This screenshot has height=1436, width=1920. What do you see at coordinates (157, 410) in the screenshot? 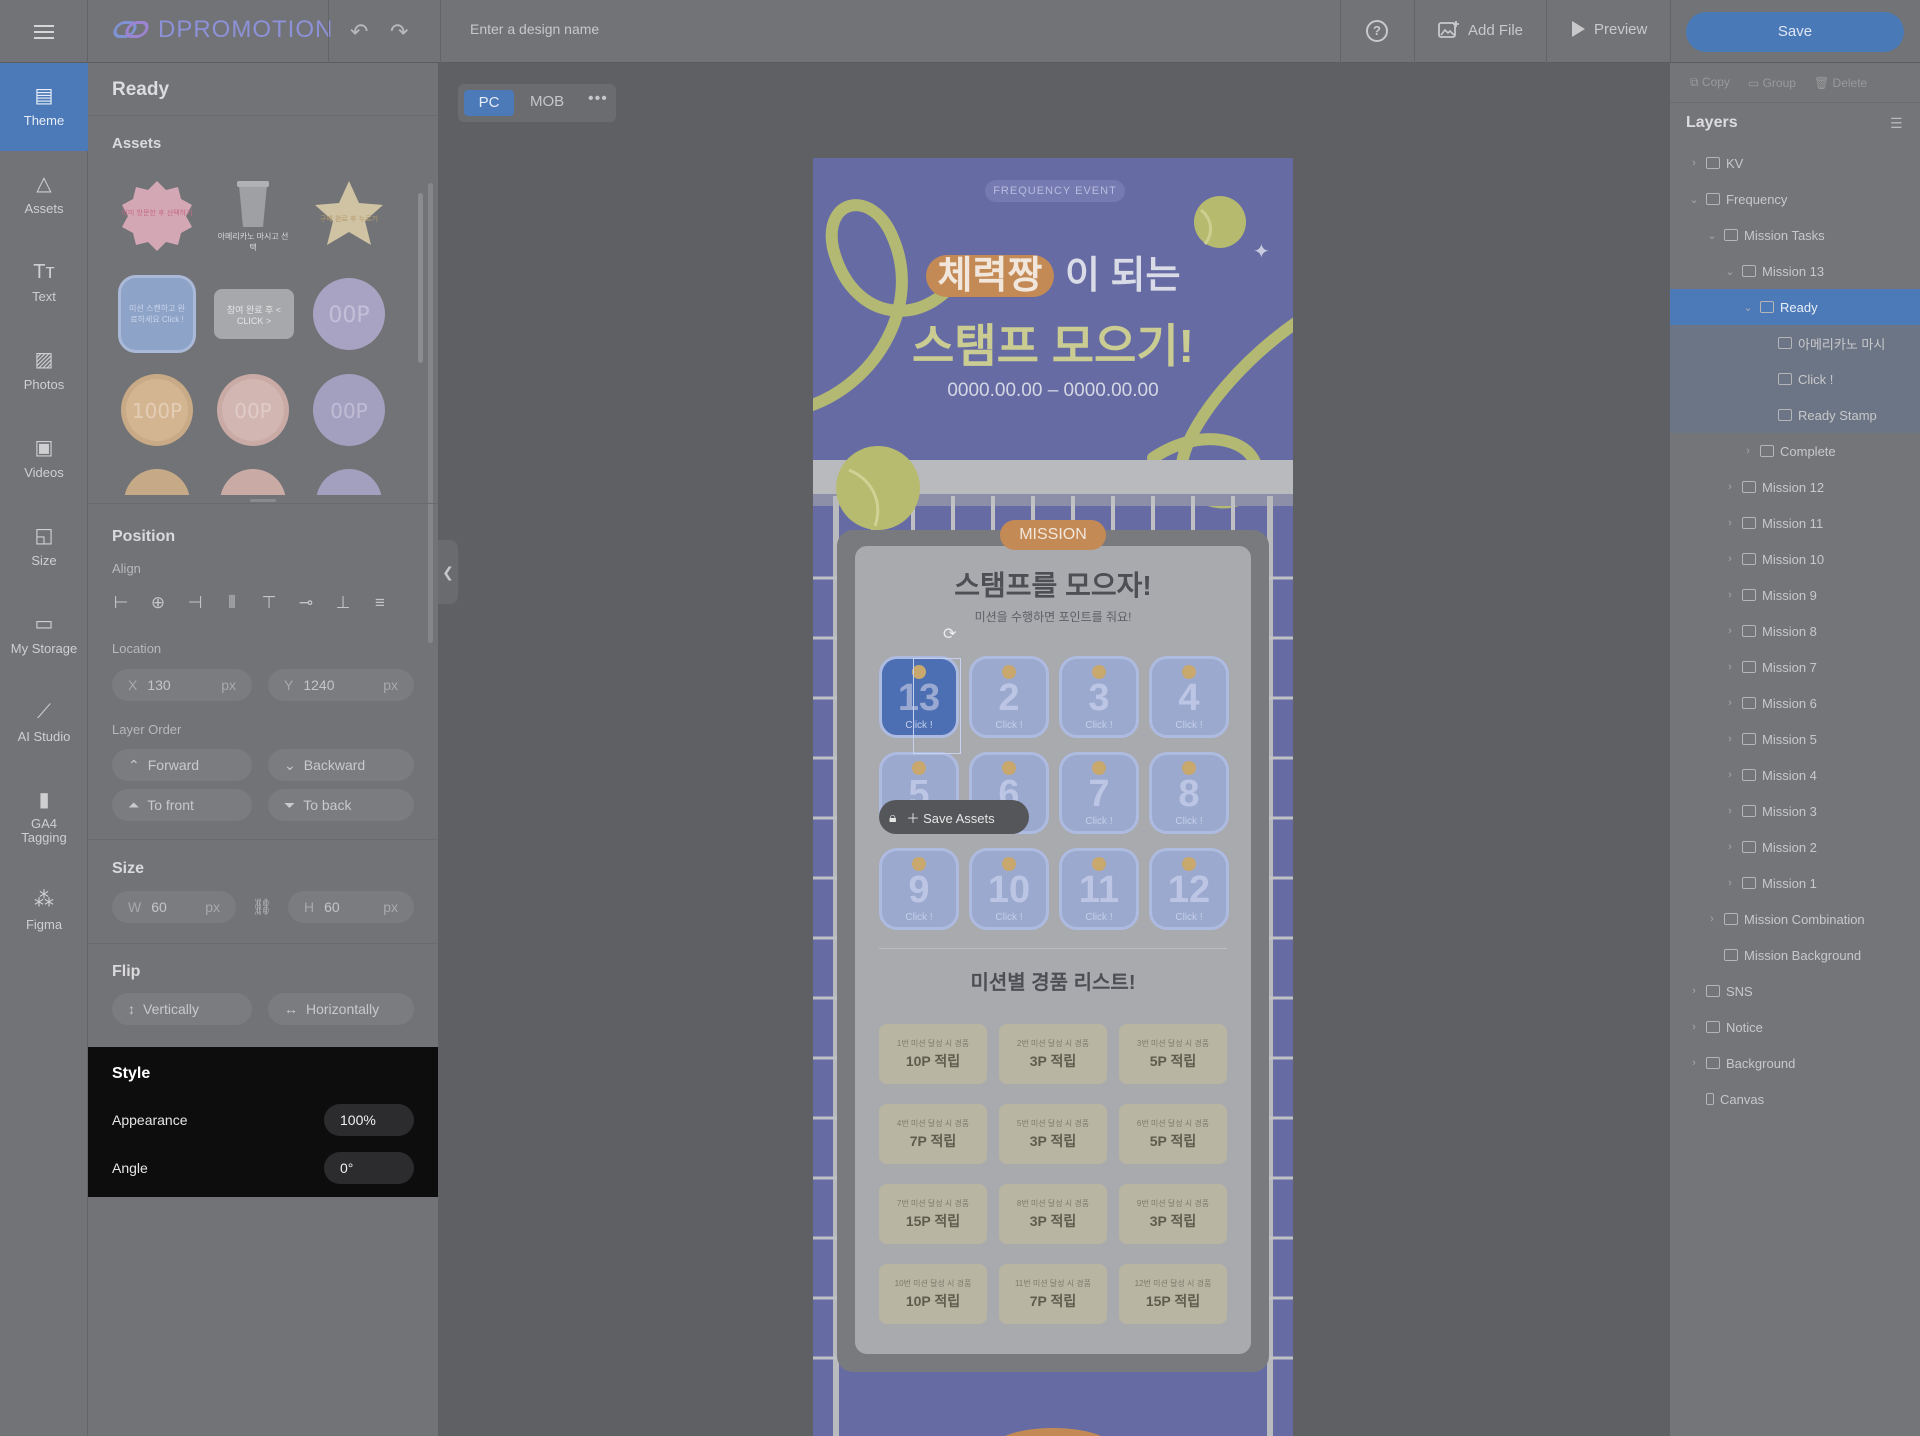
I see `asset-coin-gold: 100P` at bounding box center [157, 410].